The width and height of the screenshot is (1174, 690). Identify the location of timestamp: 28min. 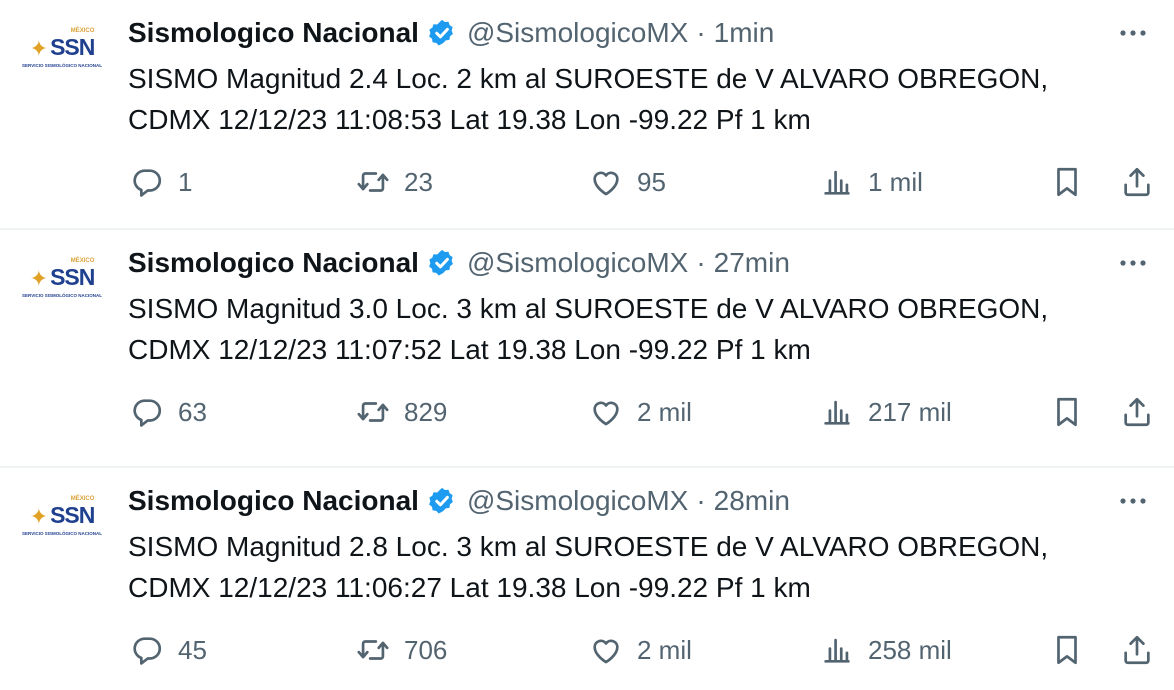
(752, 501).